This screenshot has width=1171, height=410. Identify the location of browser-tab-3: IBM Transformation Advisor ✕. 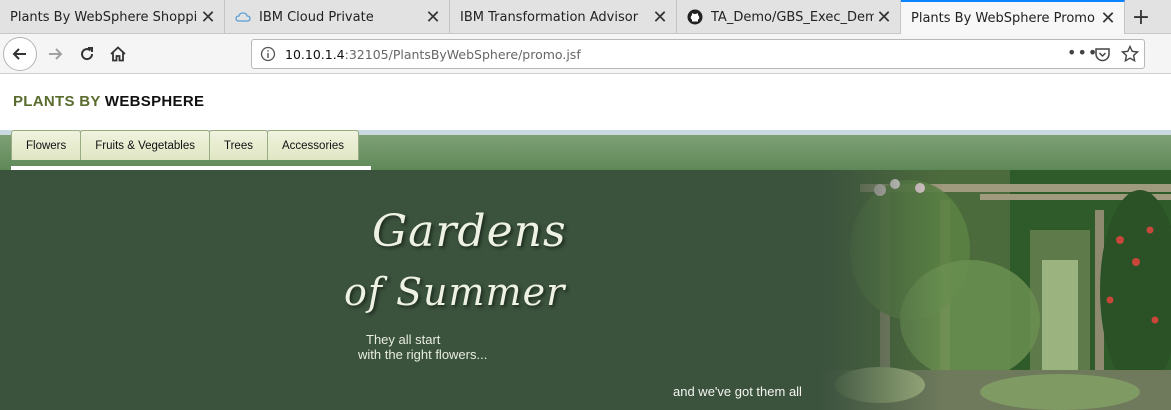
(563, 17).